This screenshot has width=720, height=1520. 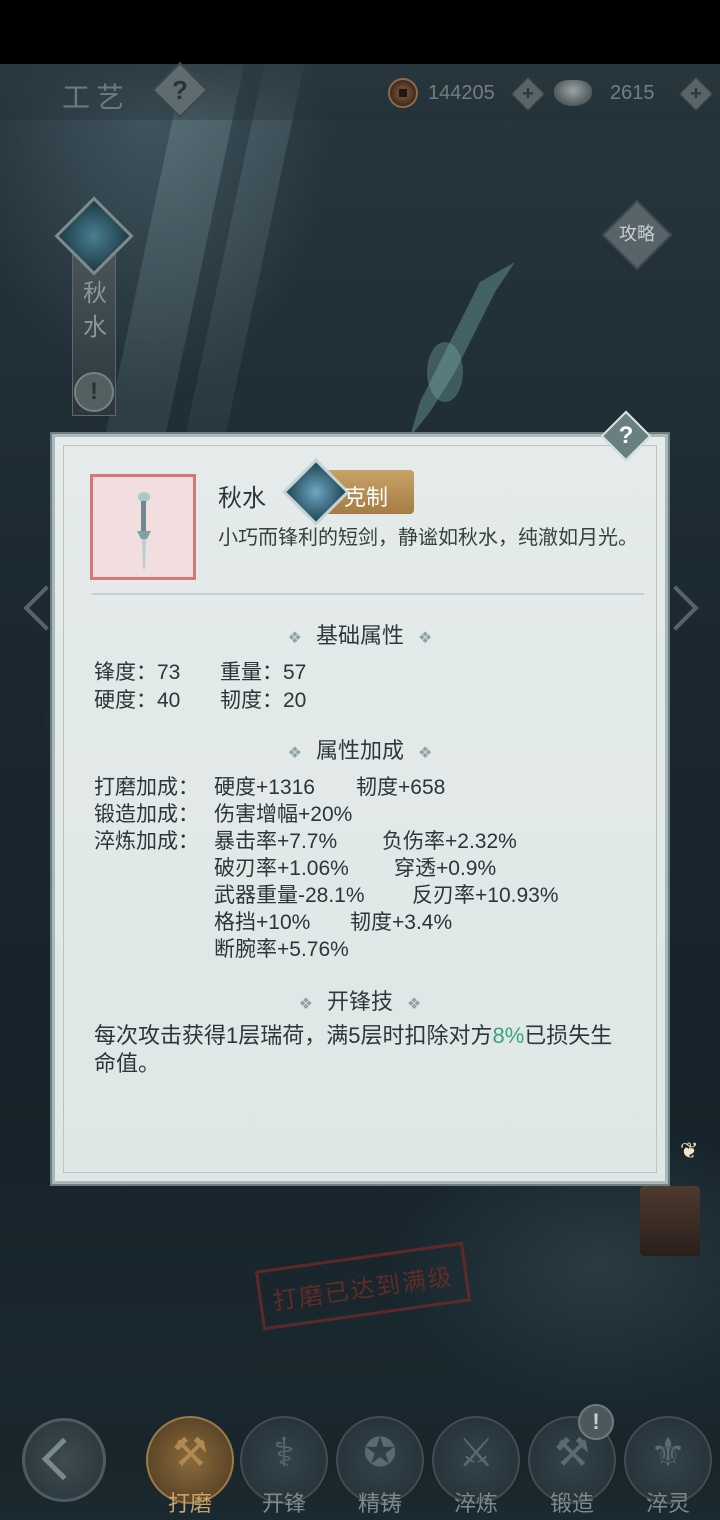 I want to click on bonus-value: 穿透+0.9%, so click(x=445, y=868).